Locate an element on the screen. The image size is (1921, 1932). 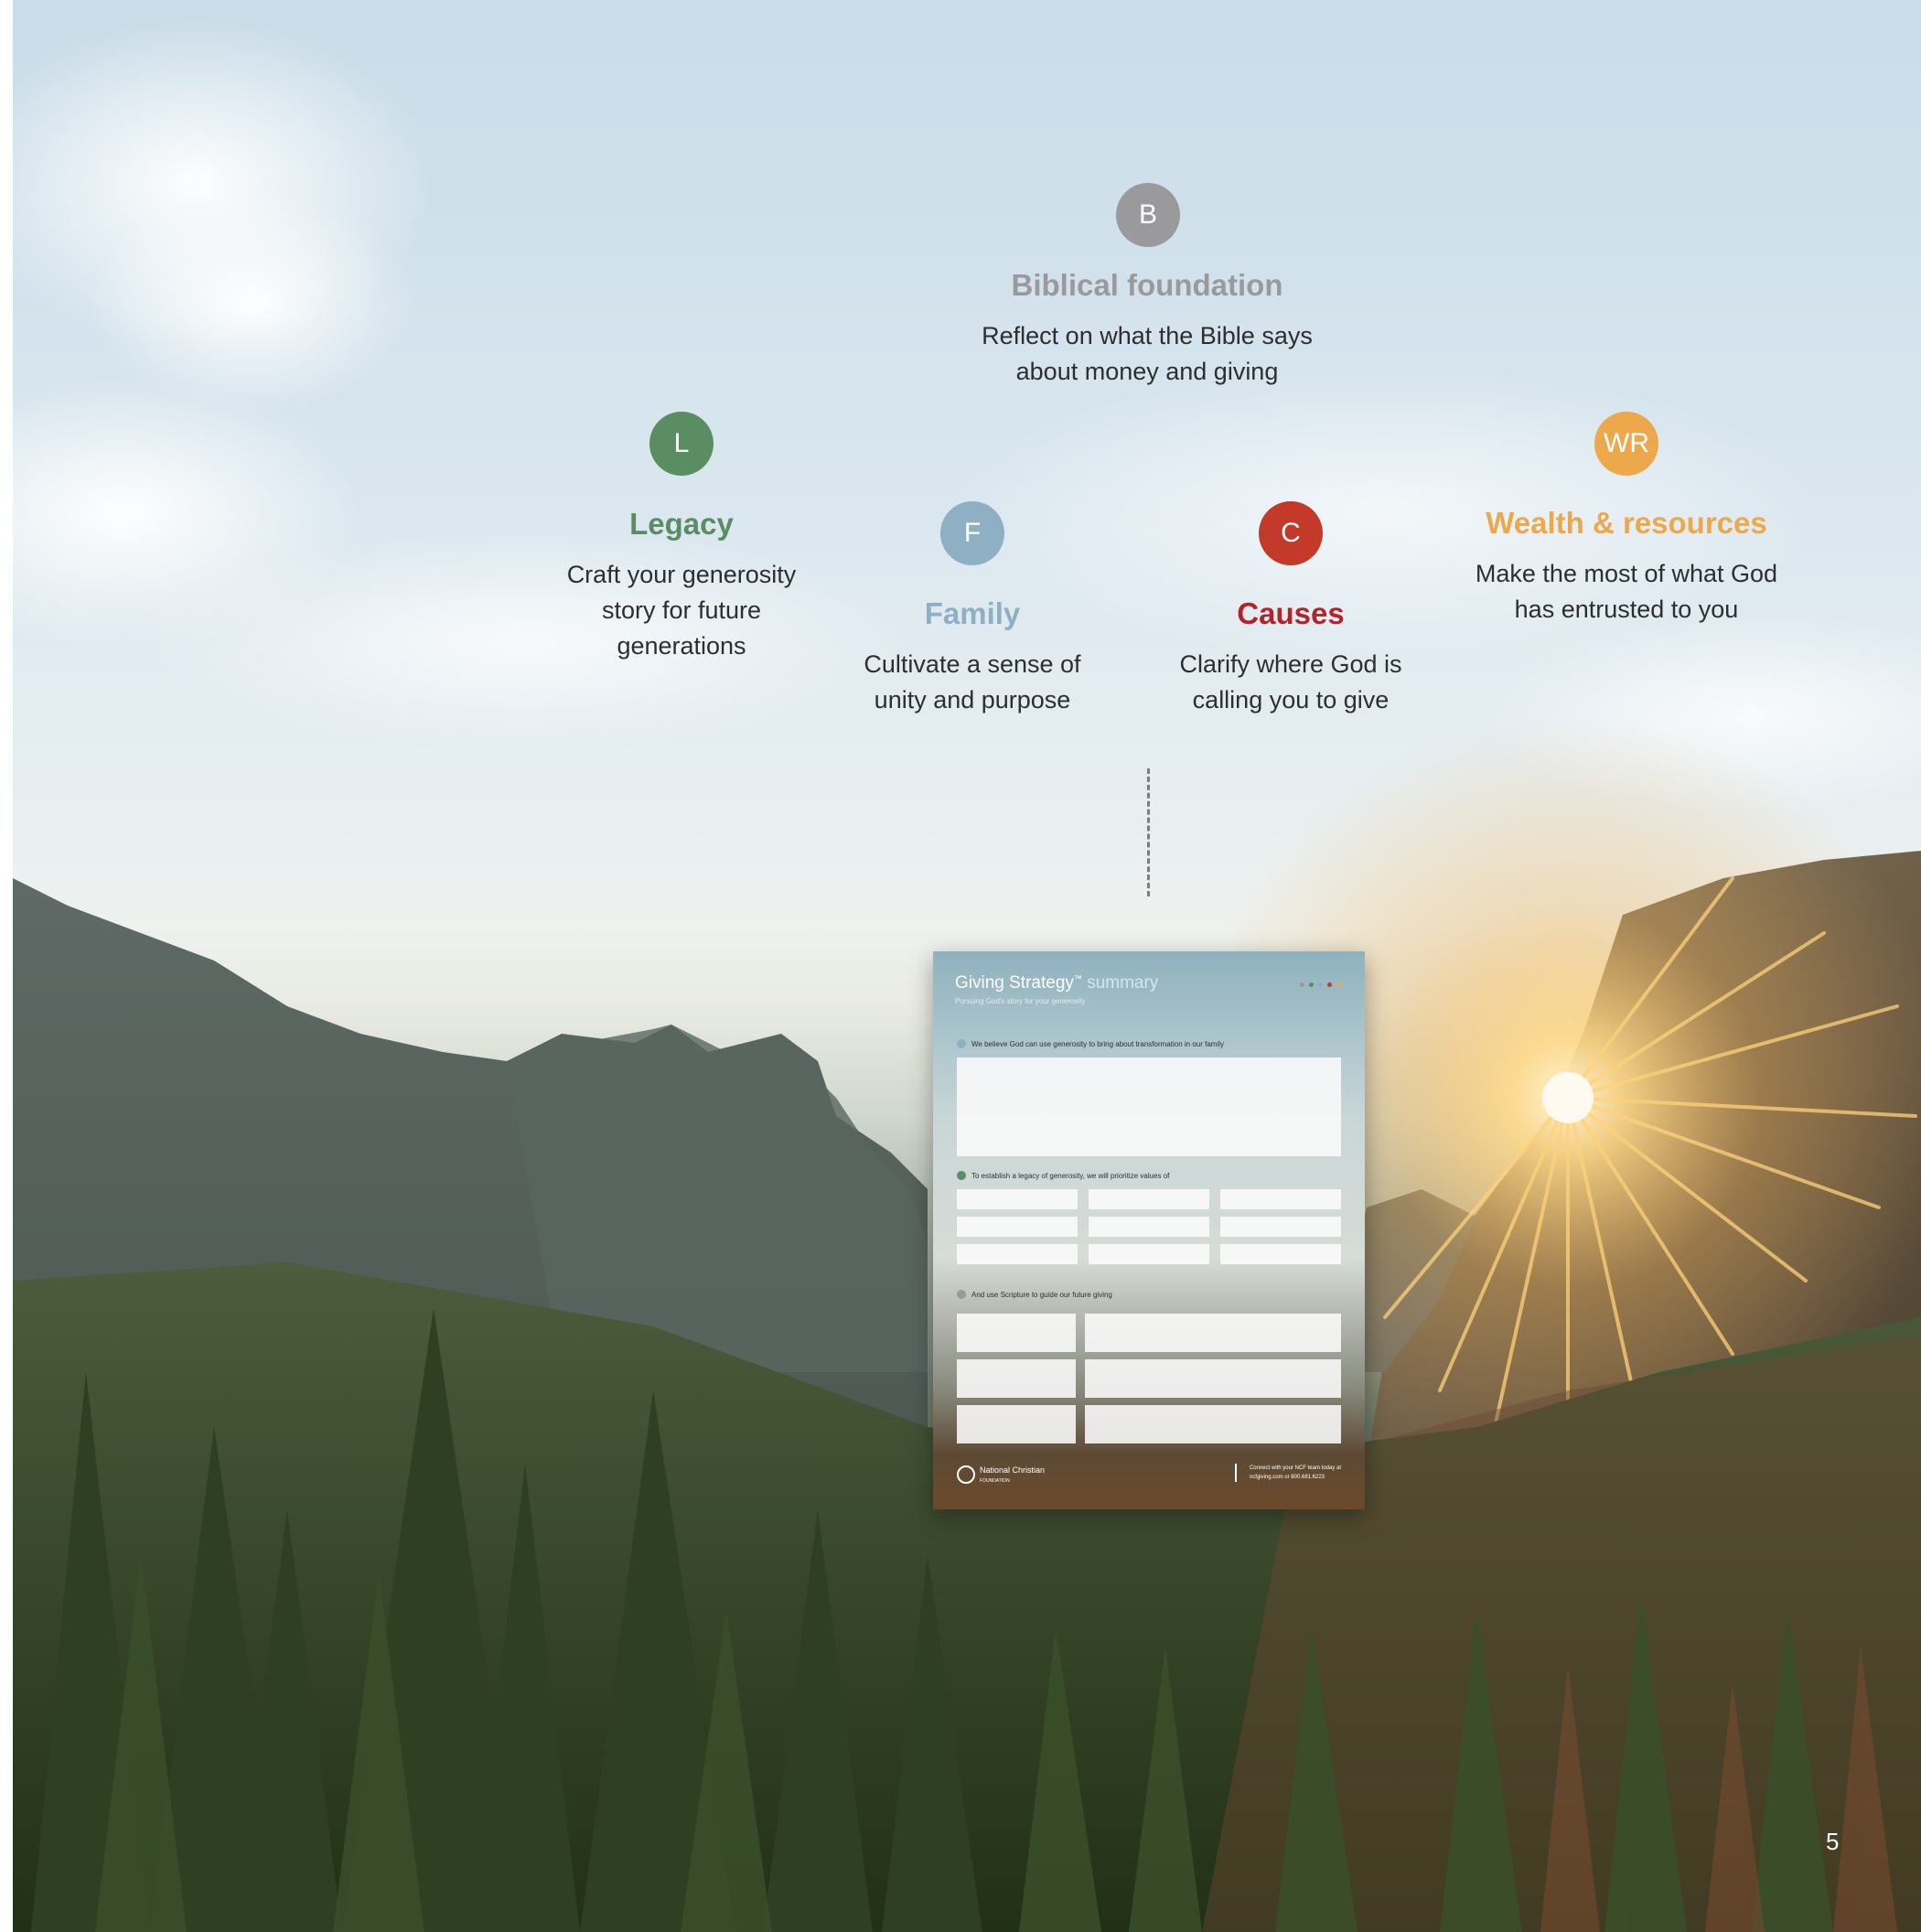
page-margin is located at coordinates (6, 966).